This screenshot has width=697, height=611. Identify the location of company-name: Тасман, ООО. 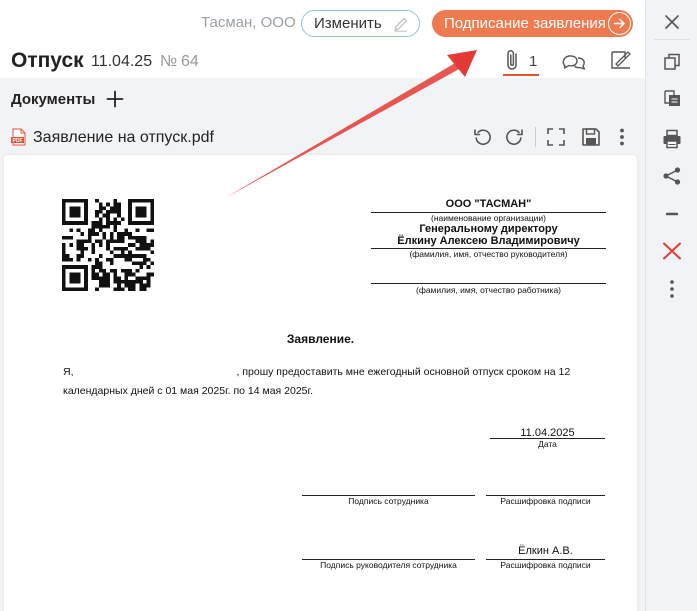
(248, 22).